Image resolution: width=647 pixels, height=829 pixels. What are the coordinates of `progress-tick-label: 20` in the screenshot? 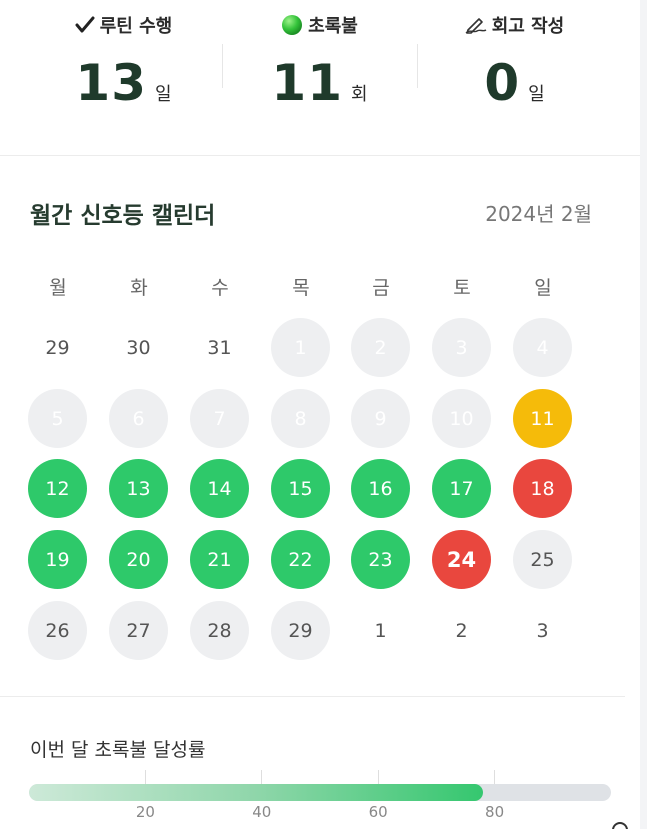 It's located at (145, 812).